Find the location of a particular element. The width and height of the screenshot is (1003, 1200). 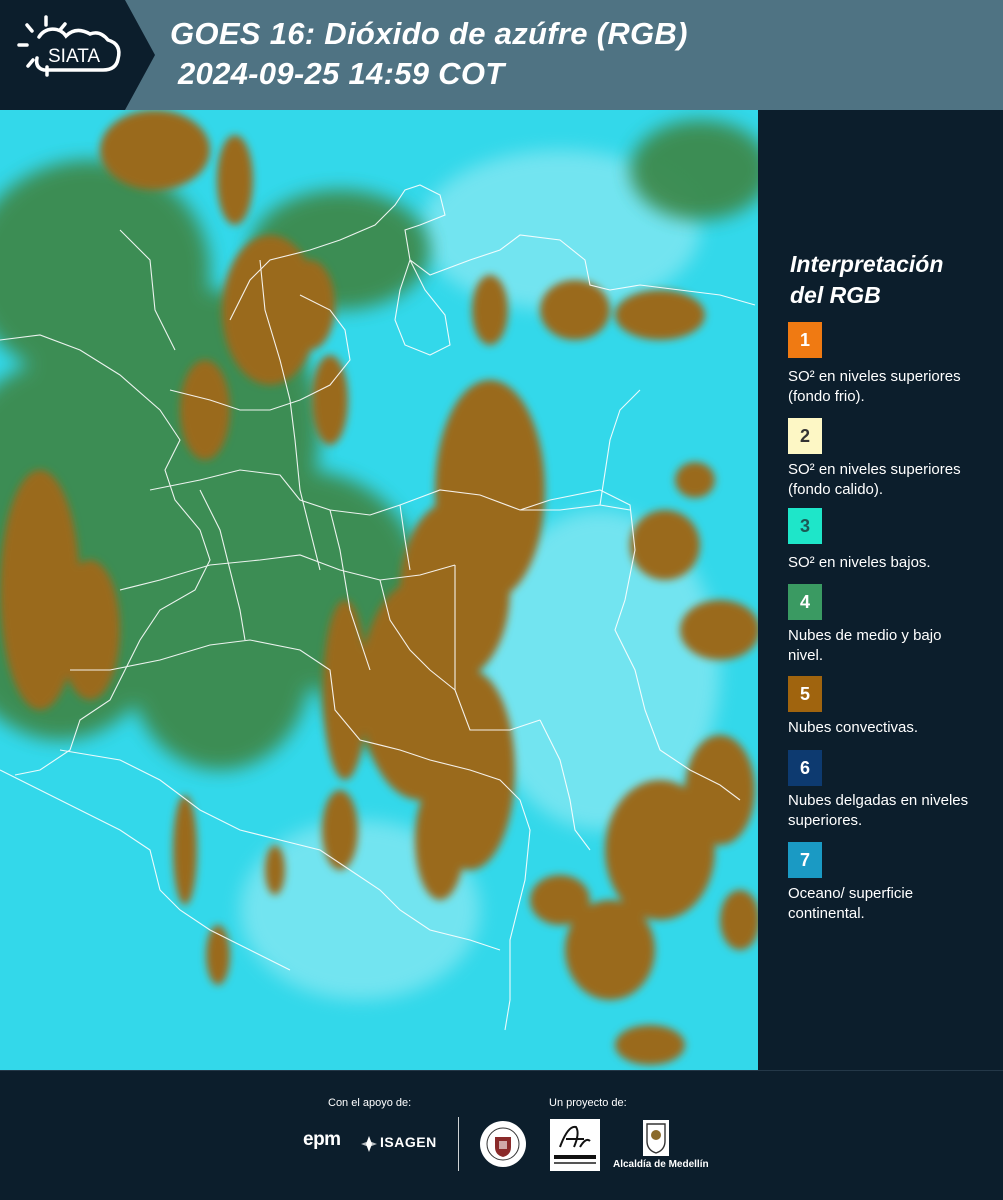

legend-title: Interpretación is located at coordinates (867, 264).